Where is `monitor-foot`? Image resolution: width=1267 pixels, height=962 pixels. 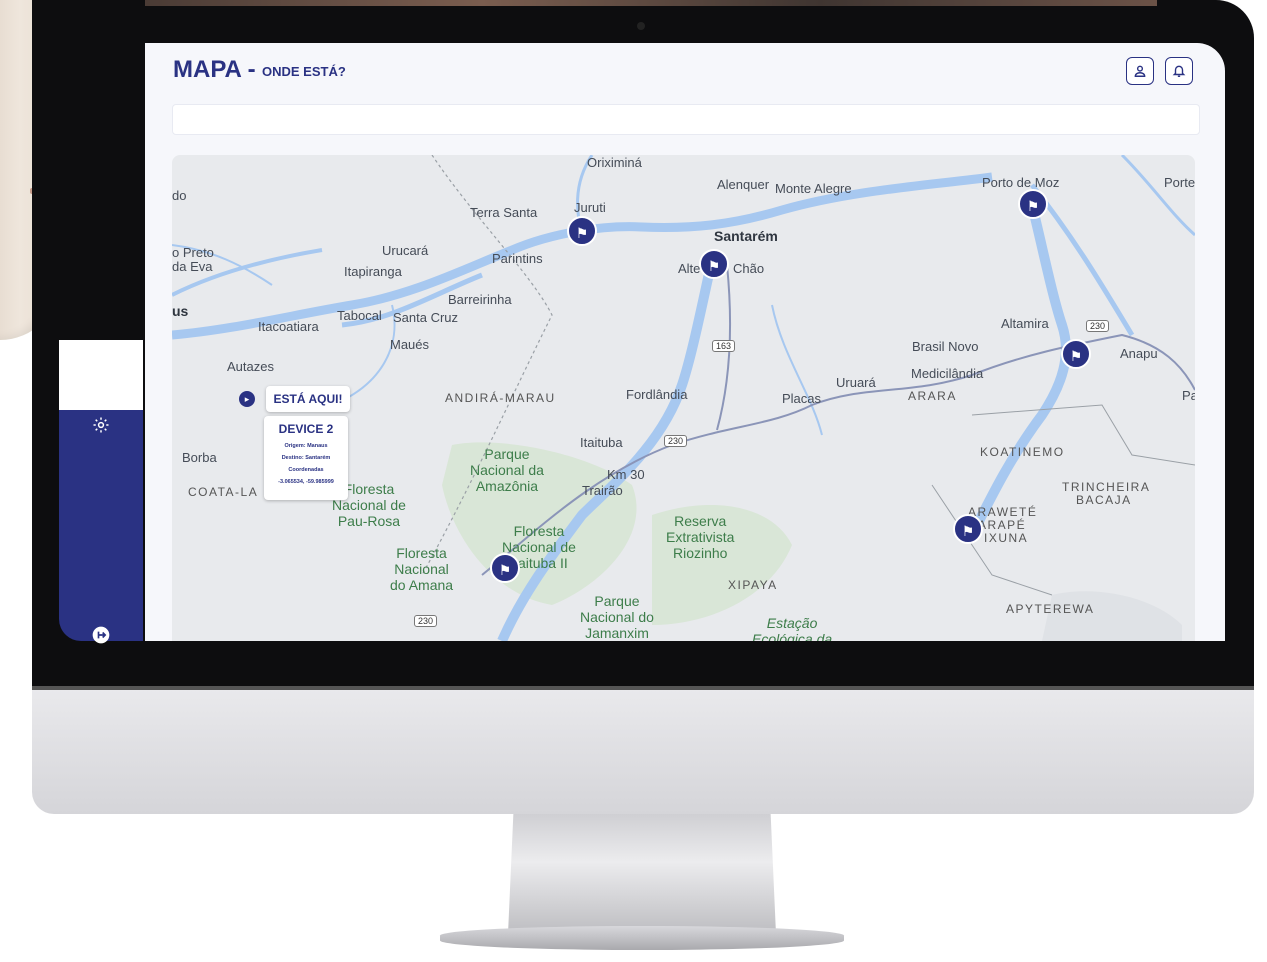 monitor-foot is located at coordinates (642, 938).